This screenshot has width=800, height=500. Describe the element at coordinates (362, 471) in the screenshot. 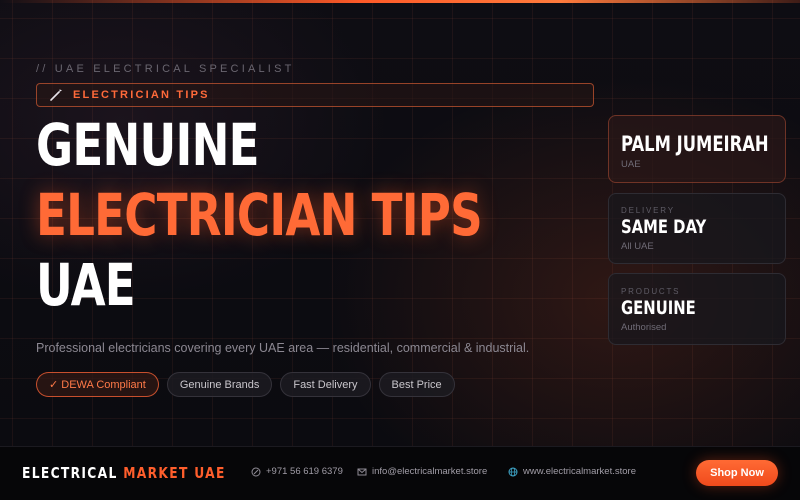

I see `mail-icon` at that location.